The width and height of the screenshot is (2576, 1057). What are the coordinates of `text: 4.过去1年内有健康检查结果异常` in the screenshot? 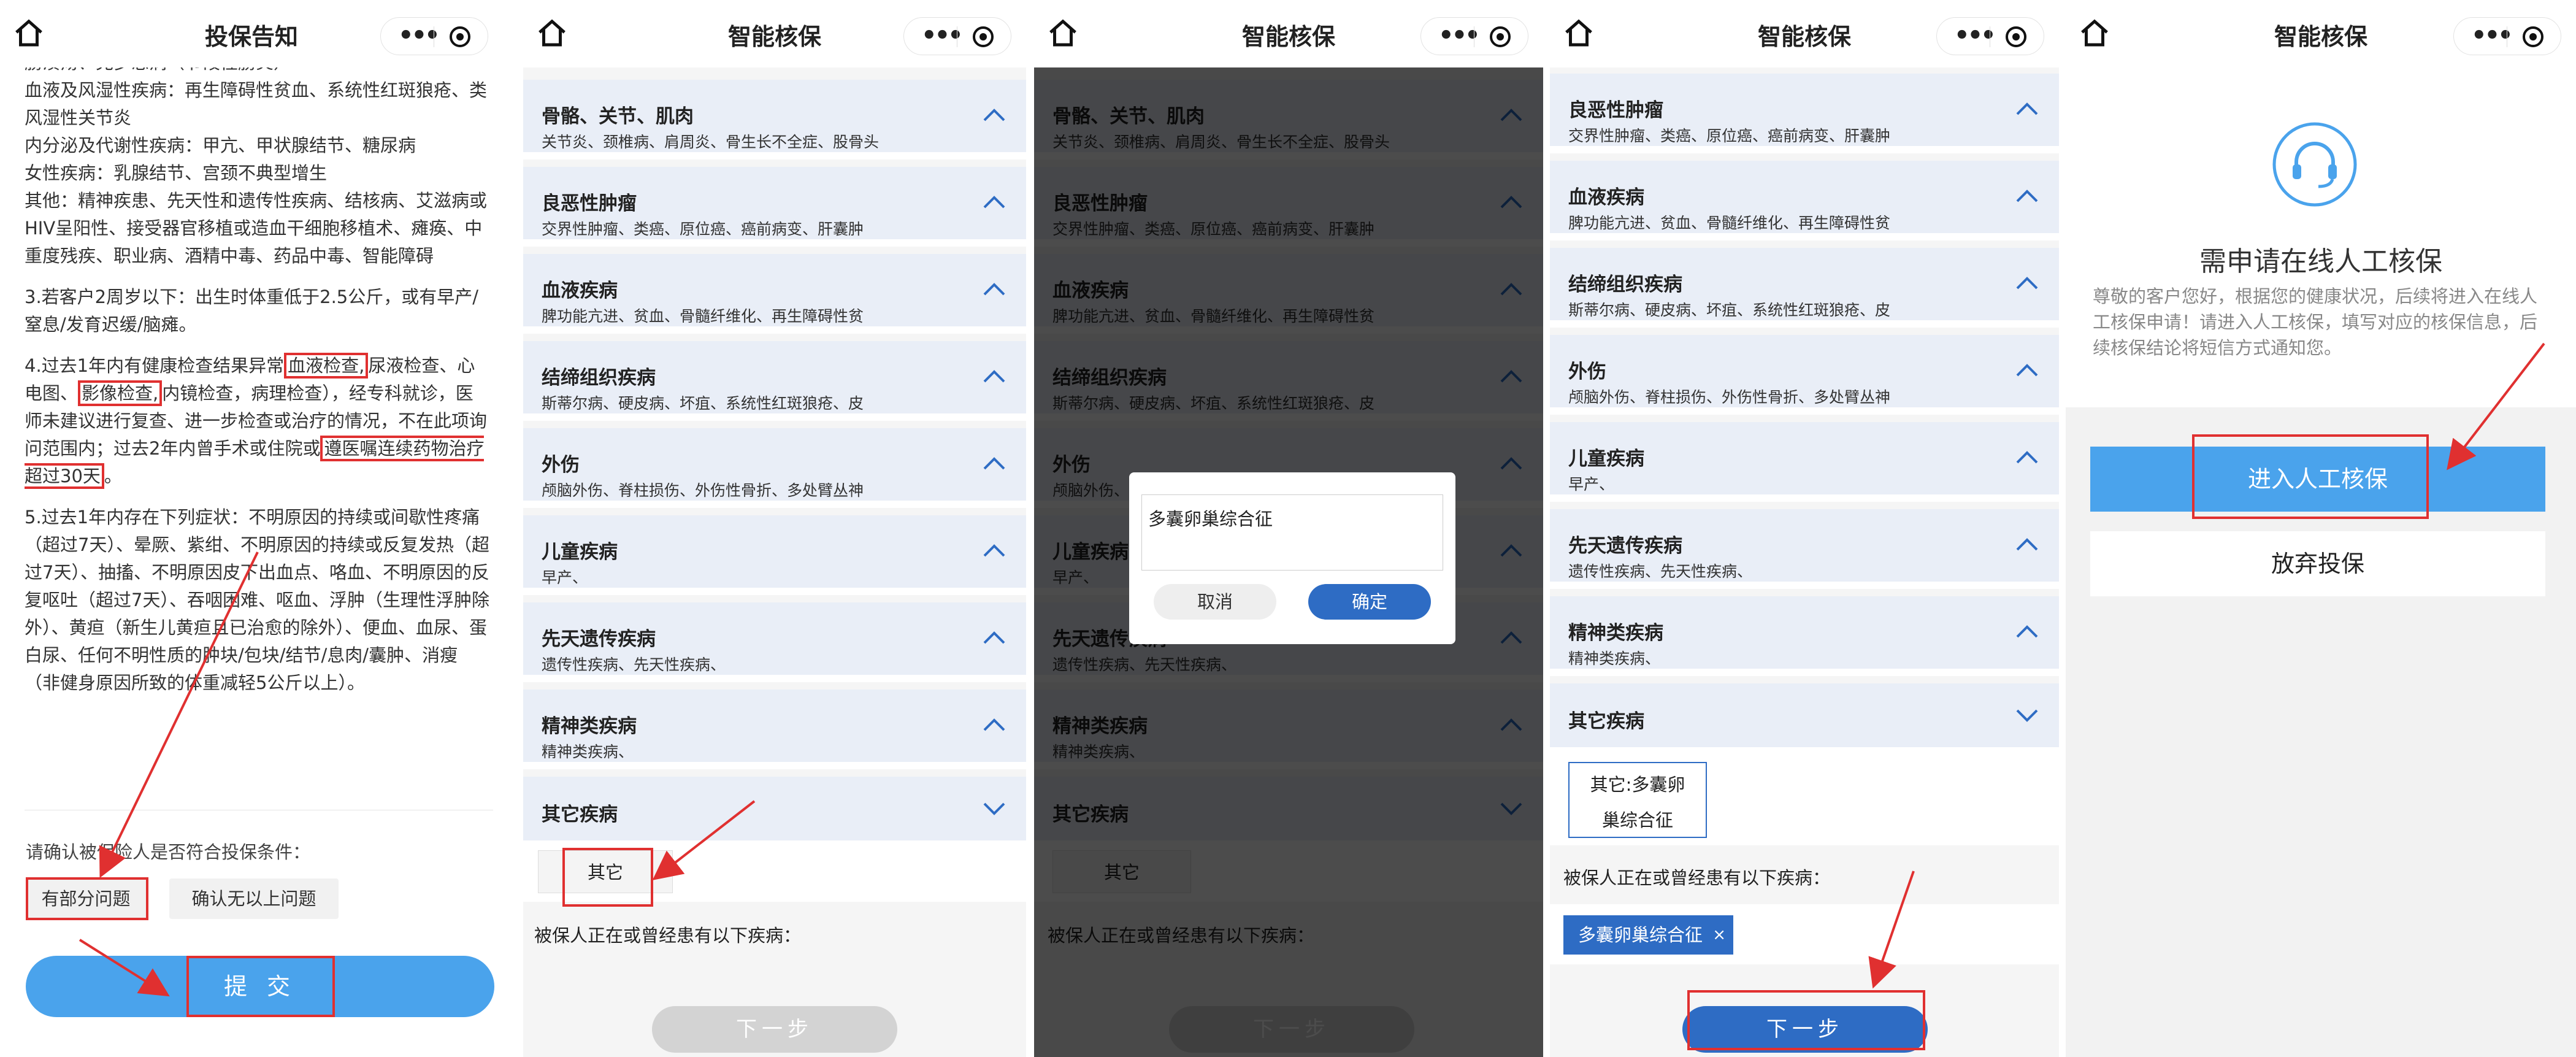 It's located at (155, 366).